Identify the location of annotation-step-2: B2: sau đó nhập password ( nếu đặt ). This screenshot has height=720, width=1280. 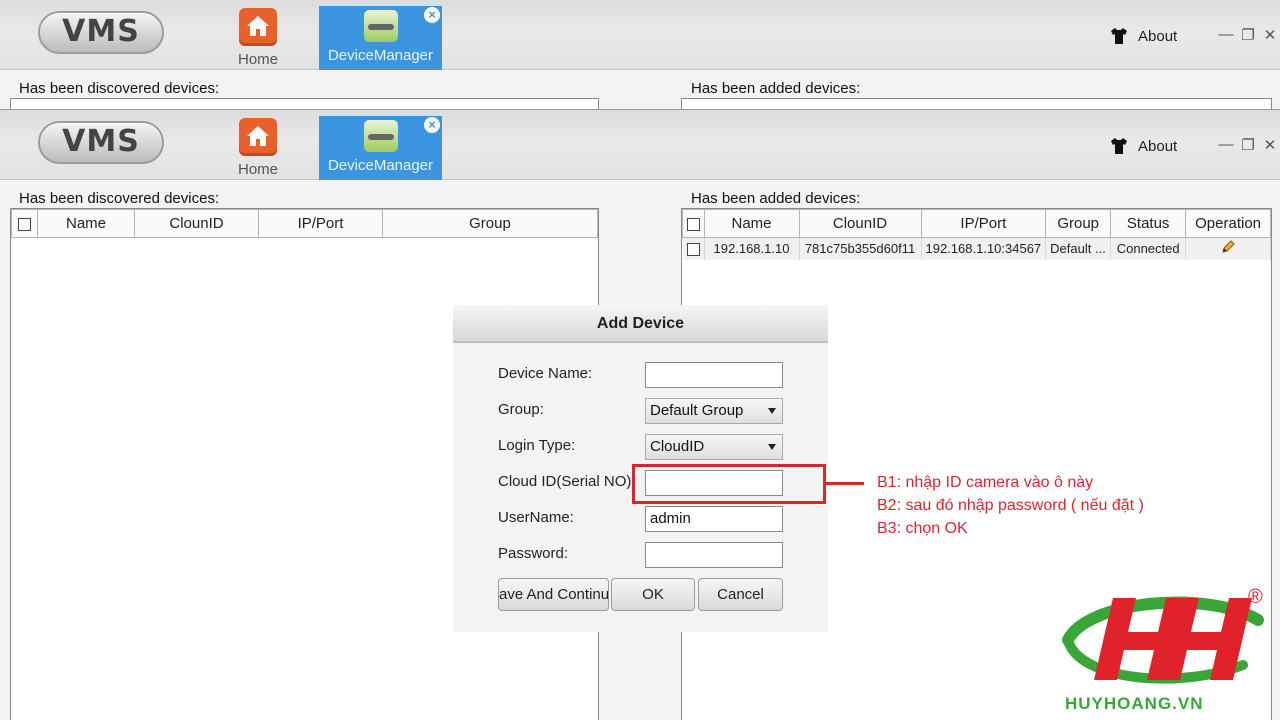
(1010, 505).